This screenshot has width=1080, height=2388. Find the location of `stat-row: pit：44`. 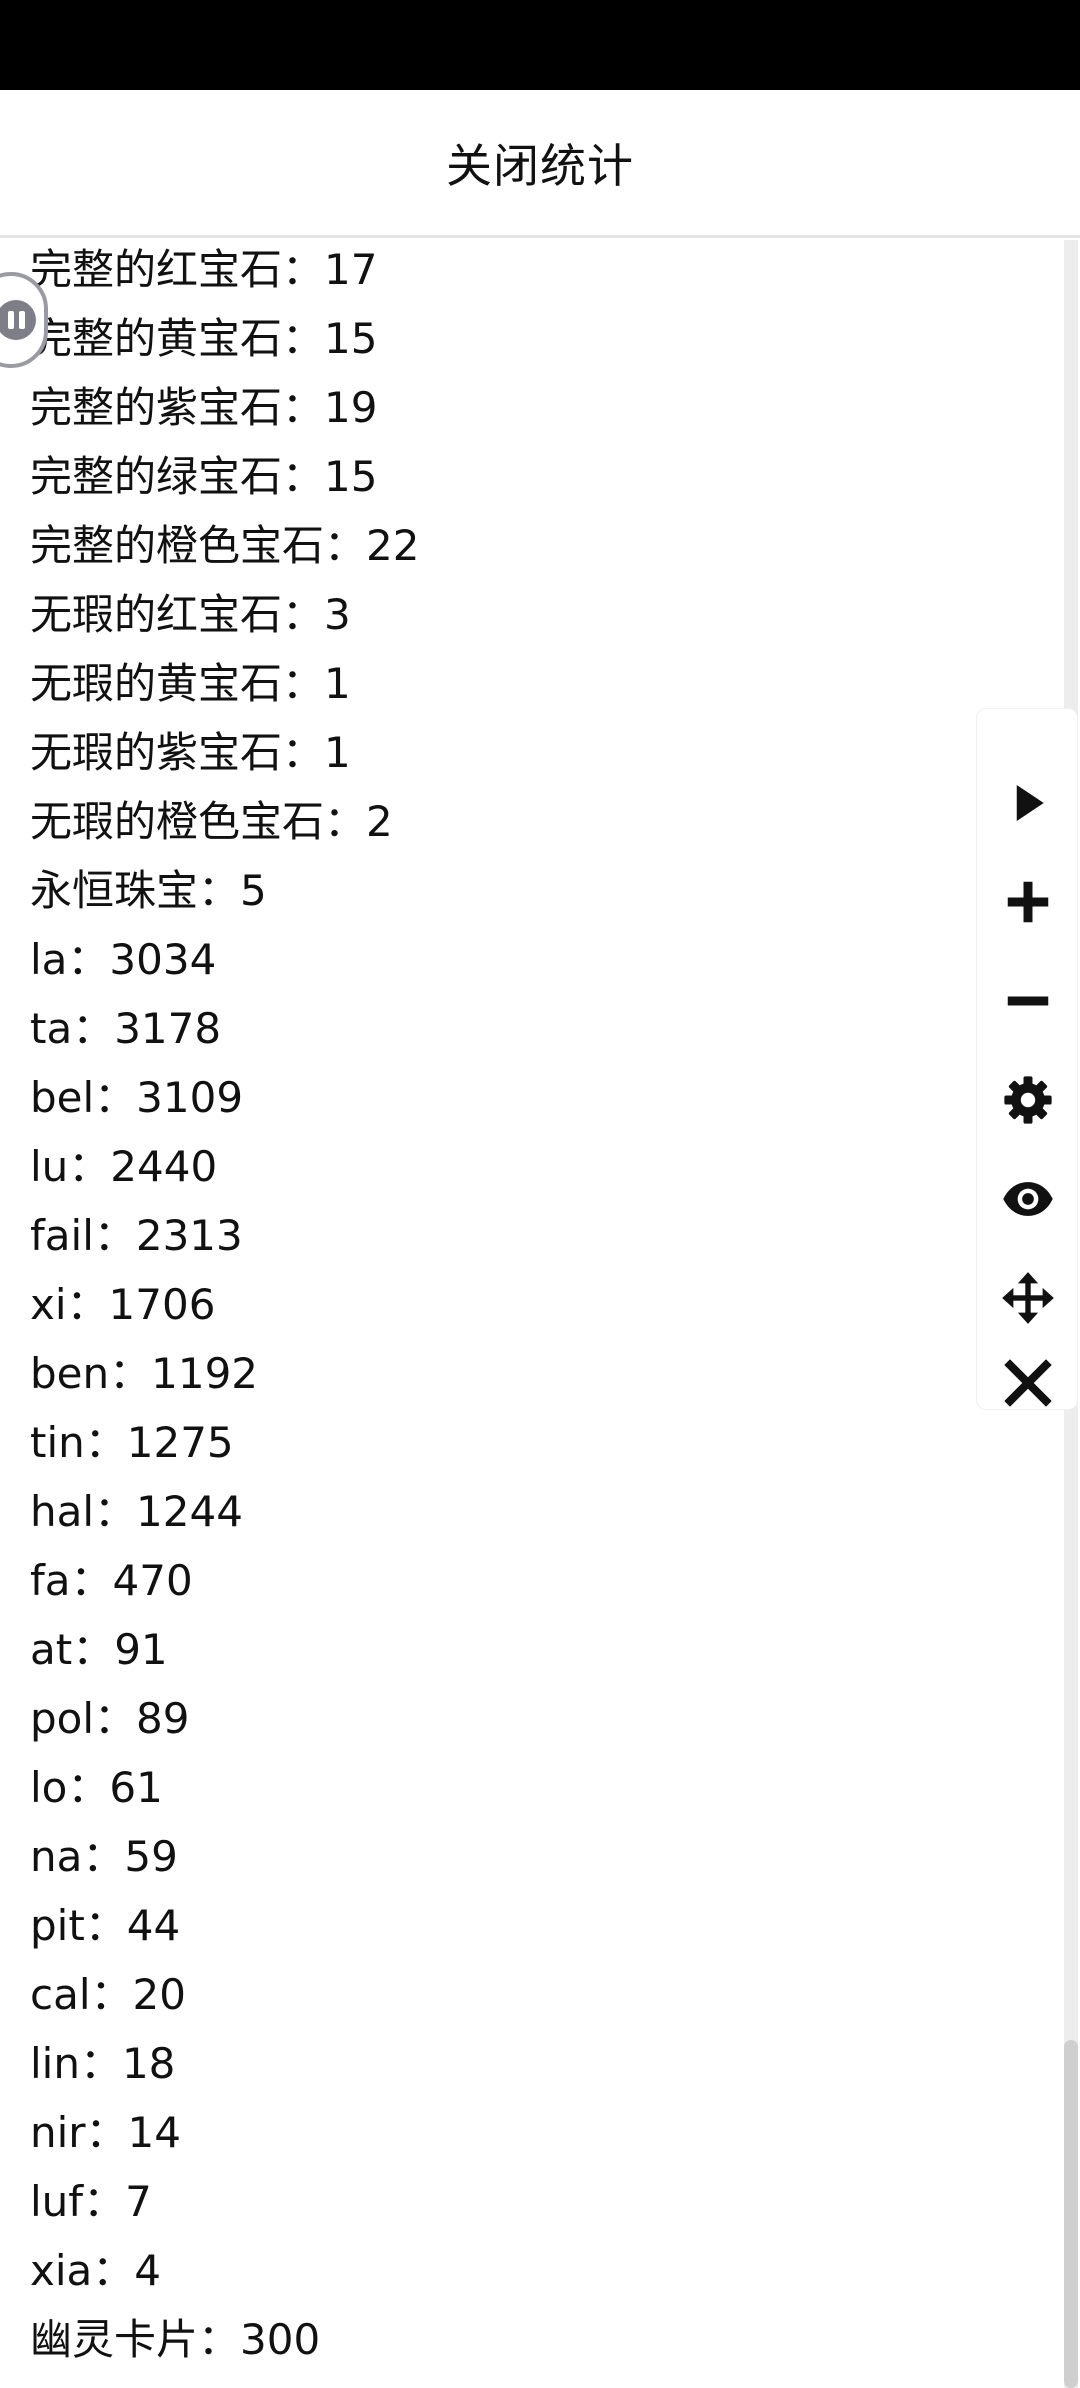

stat-row: pit：44 is located at coordinates (105, 1925).